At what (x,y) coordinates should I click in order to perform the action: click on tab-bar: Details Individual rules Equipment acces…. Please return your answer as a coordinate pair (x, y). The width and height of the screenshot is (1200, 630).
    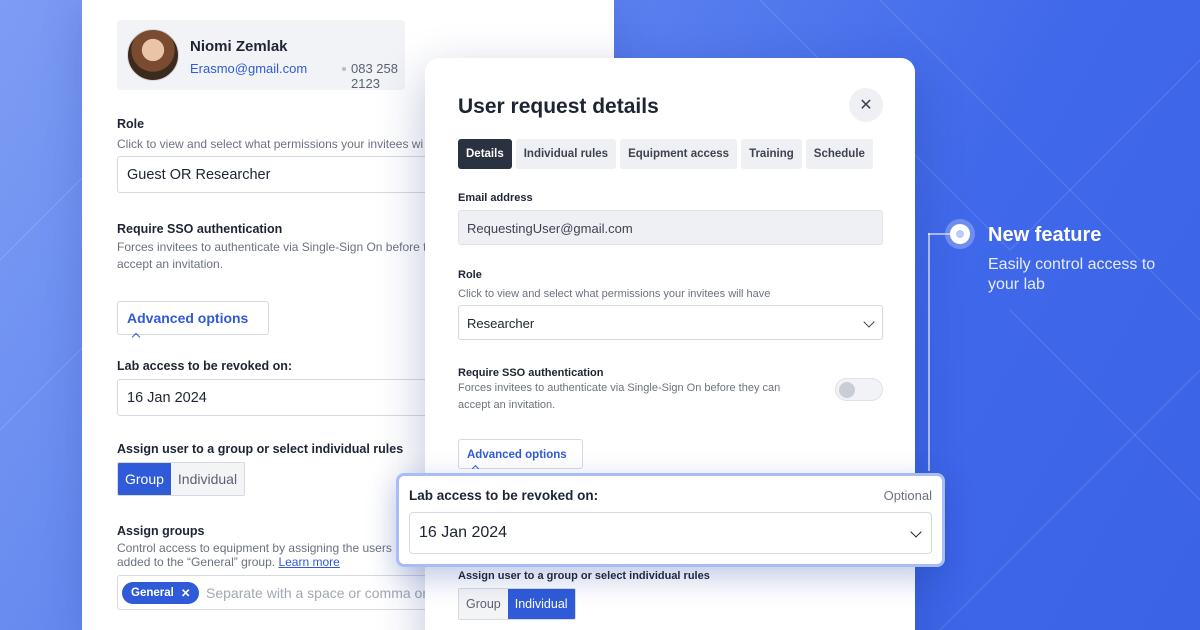
    Looking at the image, I should click on (665, 154).